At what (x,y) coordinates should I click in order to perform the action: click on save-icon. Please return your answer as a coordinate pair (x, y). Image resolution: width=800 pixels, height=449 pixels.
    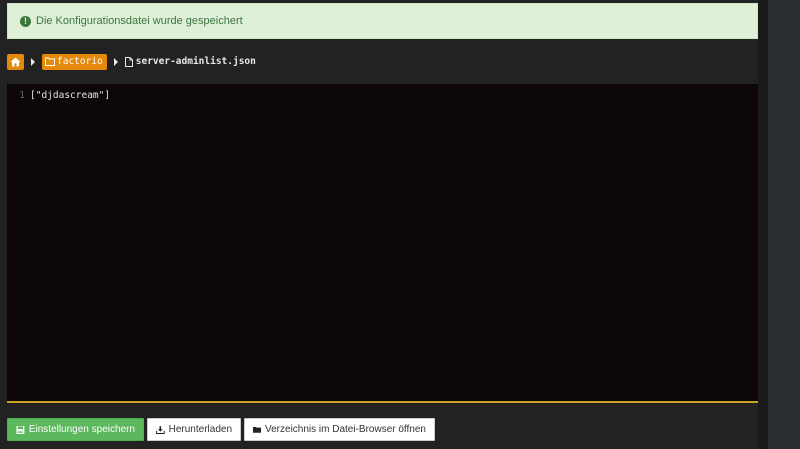
    Looking at the image, I should click on (20, 429).